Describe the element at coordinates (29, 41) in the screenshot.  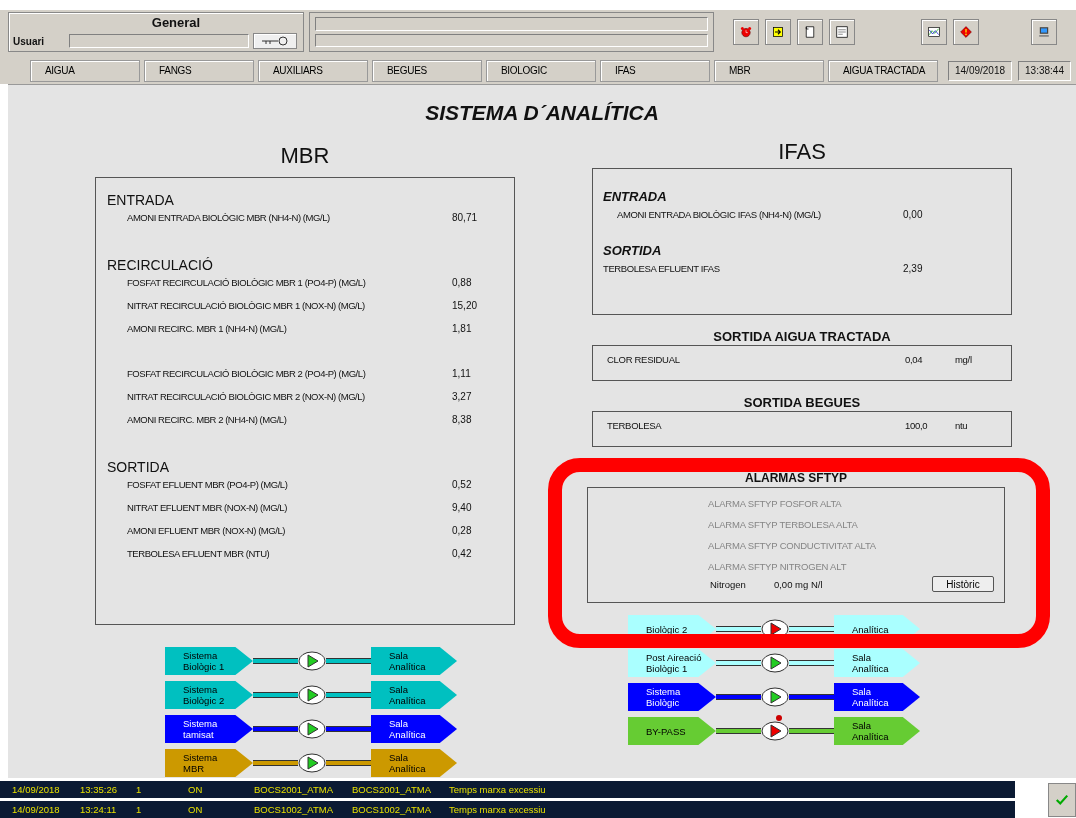
I see `user-label: Usuari` at that location.